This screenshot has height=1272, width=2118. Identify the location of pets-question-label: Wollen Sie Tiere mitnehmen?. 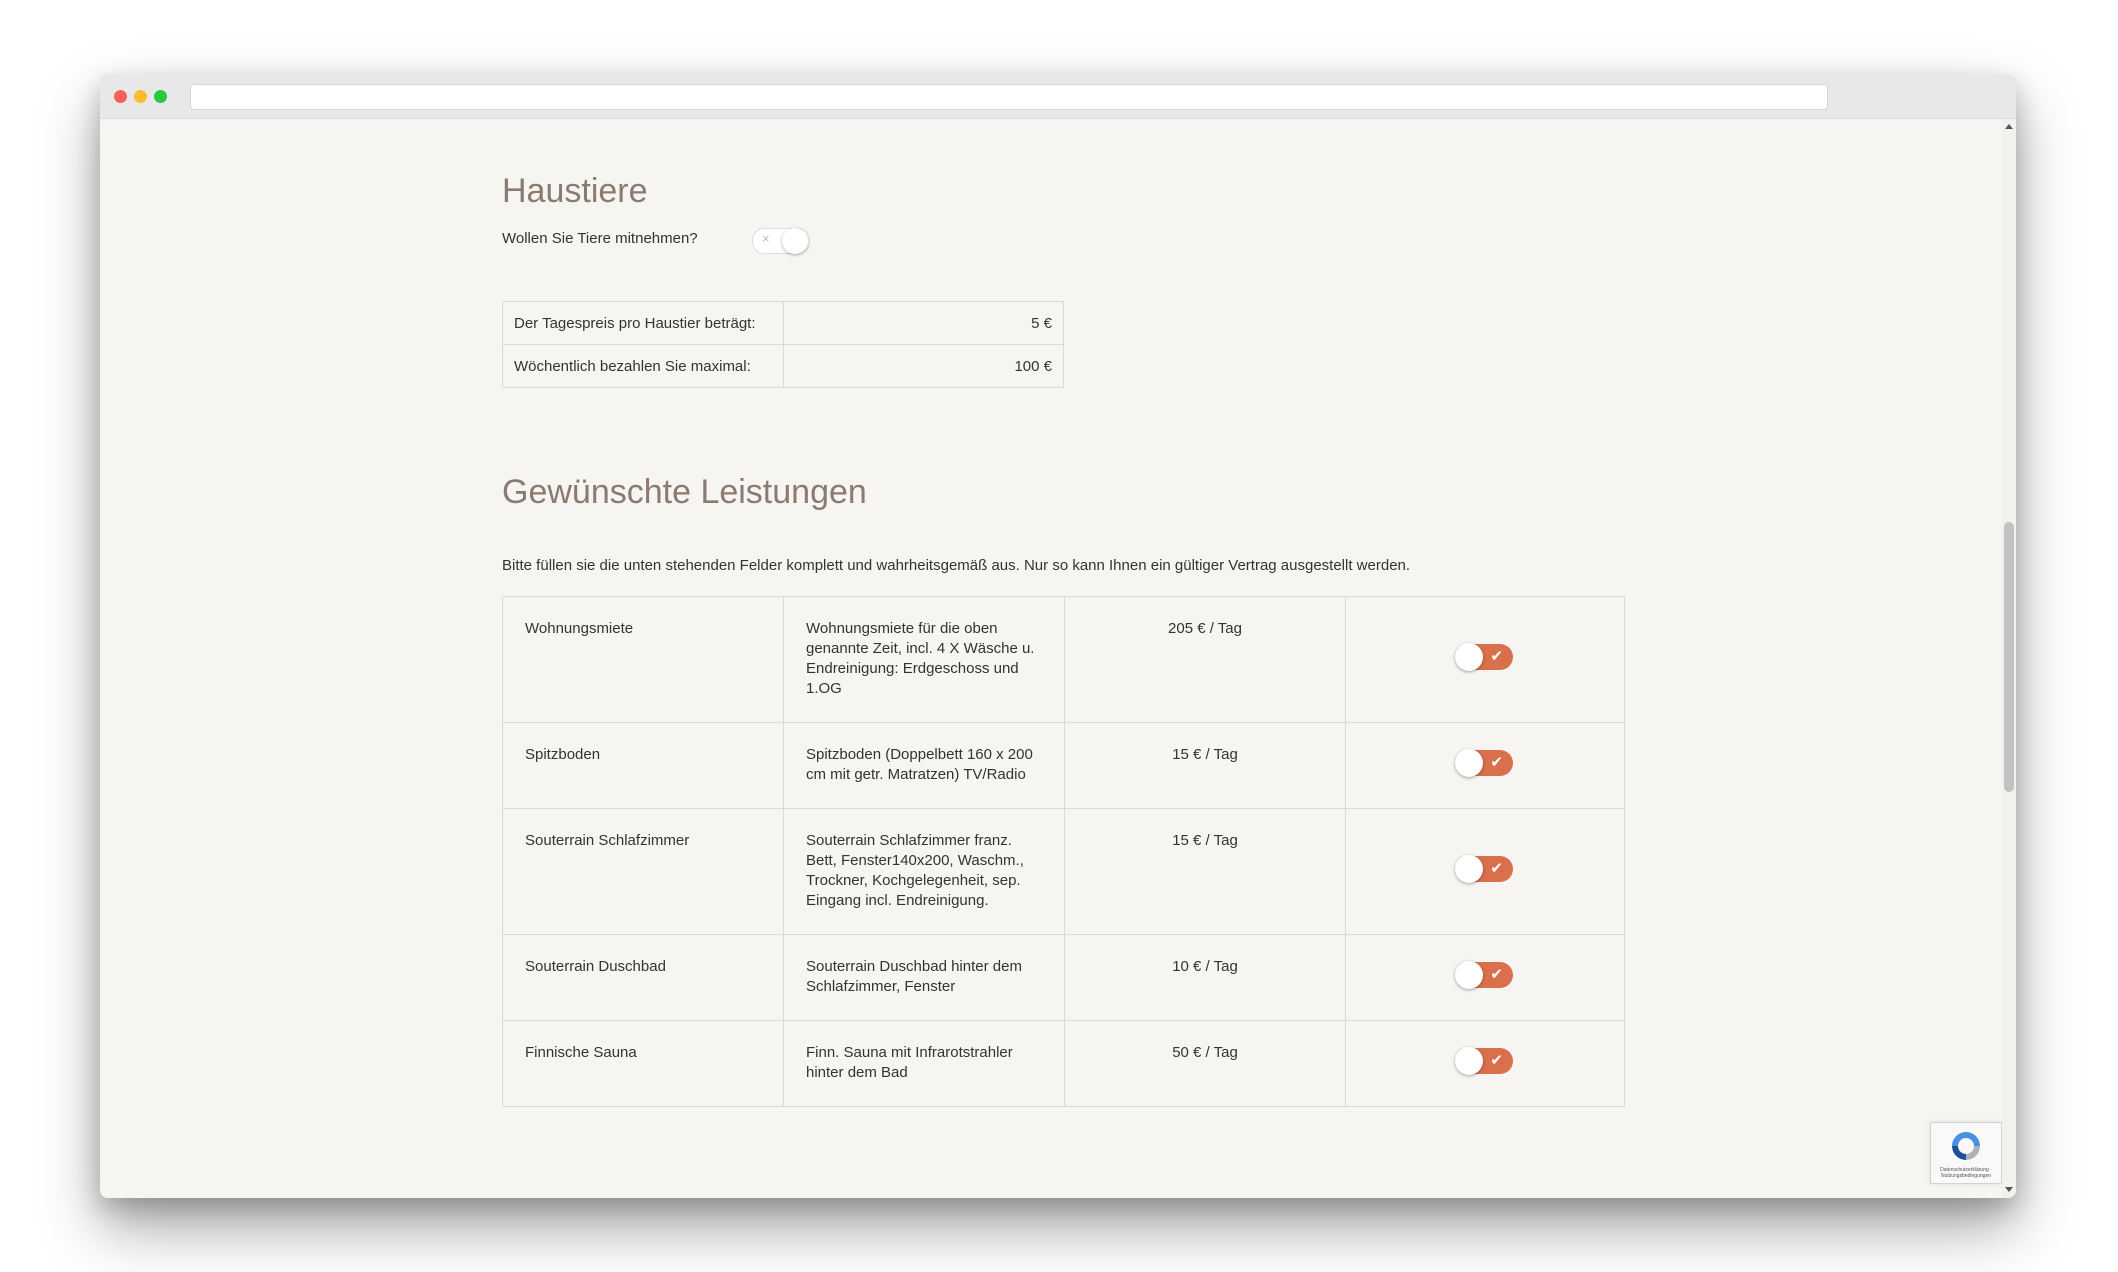
(600, 238).